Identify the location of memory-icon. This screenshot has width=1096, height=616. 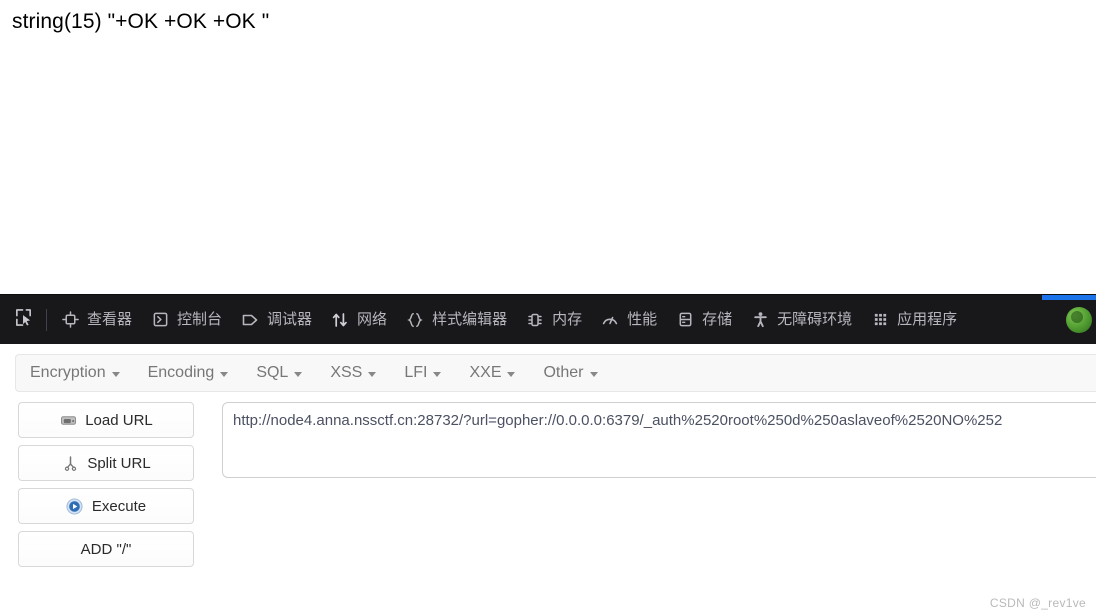
(535, 320).